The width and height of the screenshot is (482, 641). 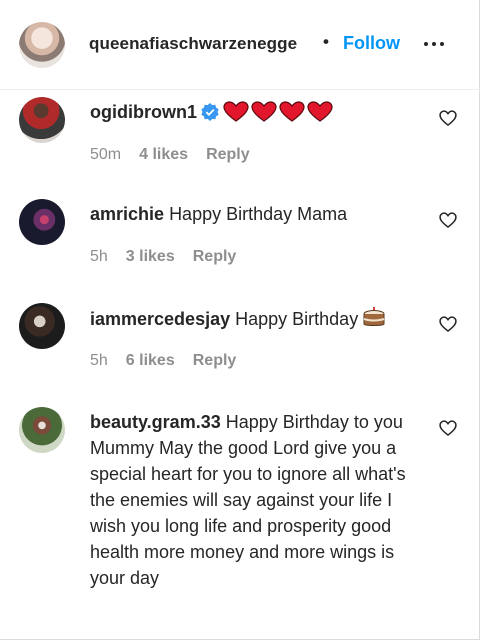 I want to click on follow-button: Follow, so click(x=371, y=43).